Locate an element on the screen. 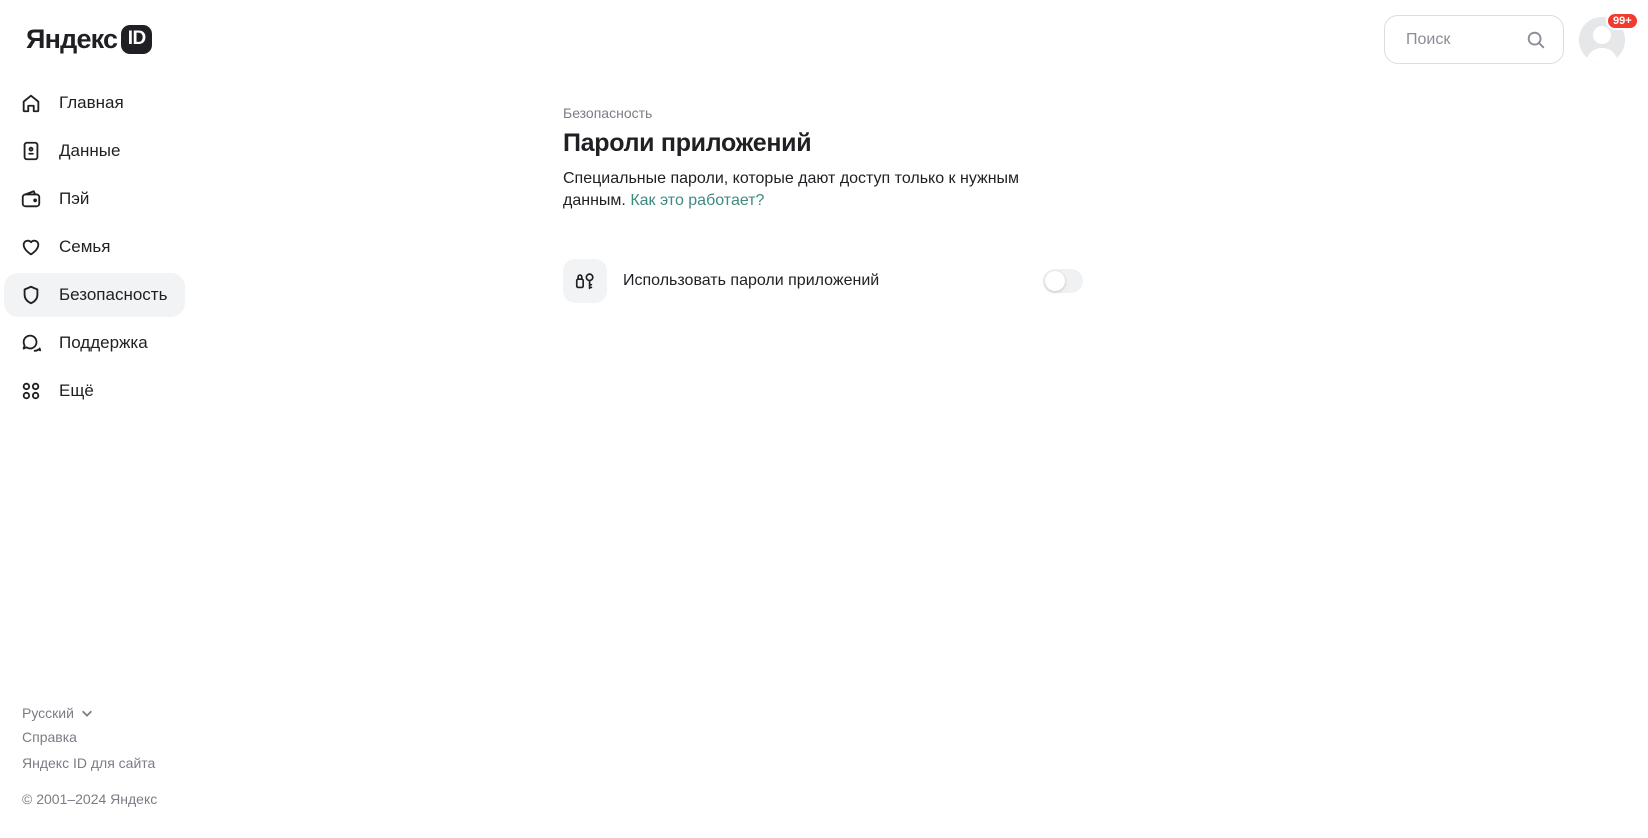 The width and height of the screenshot is (1648, 838). wallet-icon is located at coordinates (31, 199).